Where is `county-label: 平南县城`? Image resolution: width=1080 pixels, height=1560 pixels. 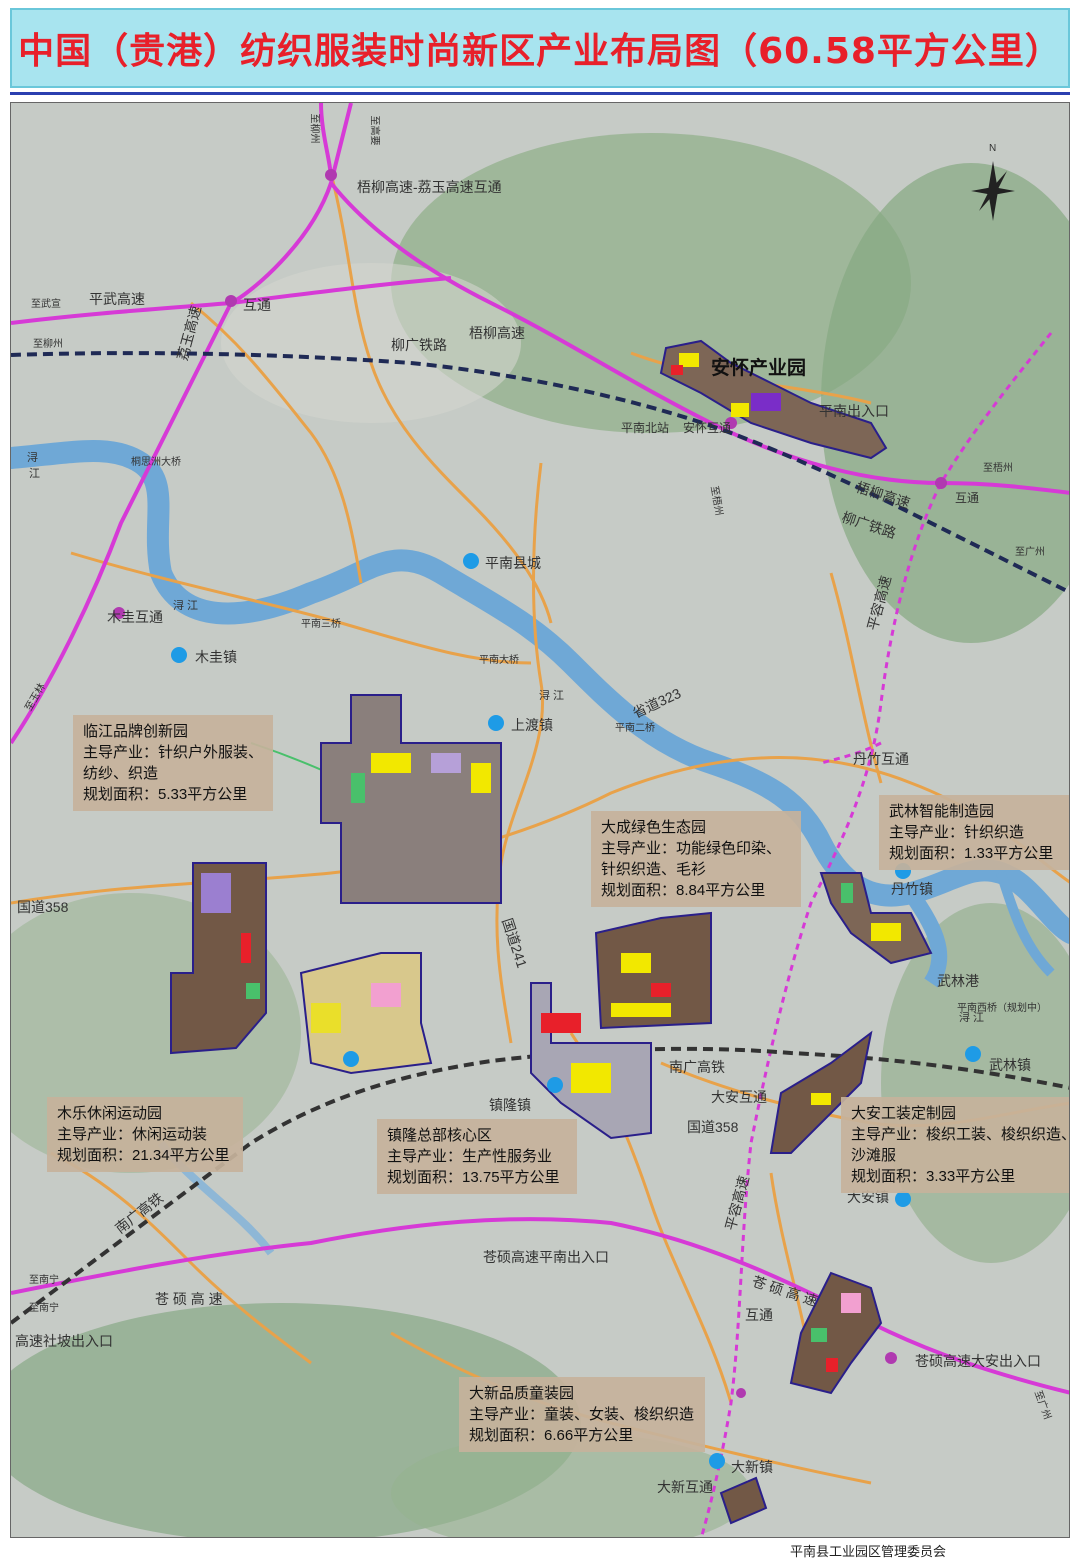 county-label: 平南县城 is located at coordinates (513, 563).